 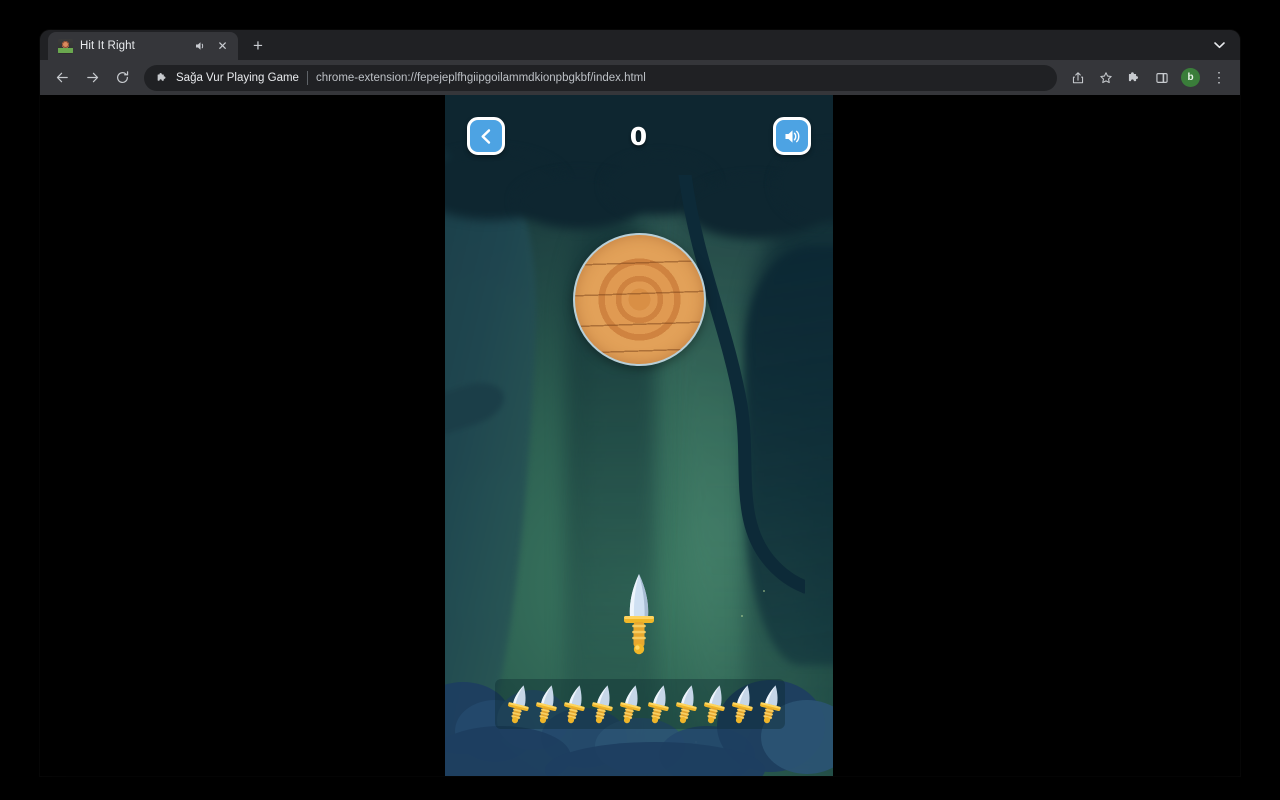 What do you see at coordinates (92, 78) in the screenshot?
I see `forward-nav-icon` at bounding box center [92, 78].